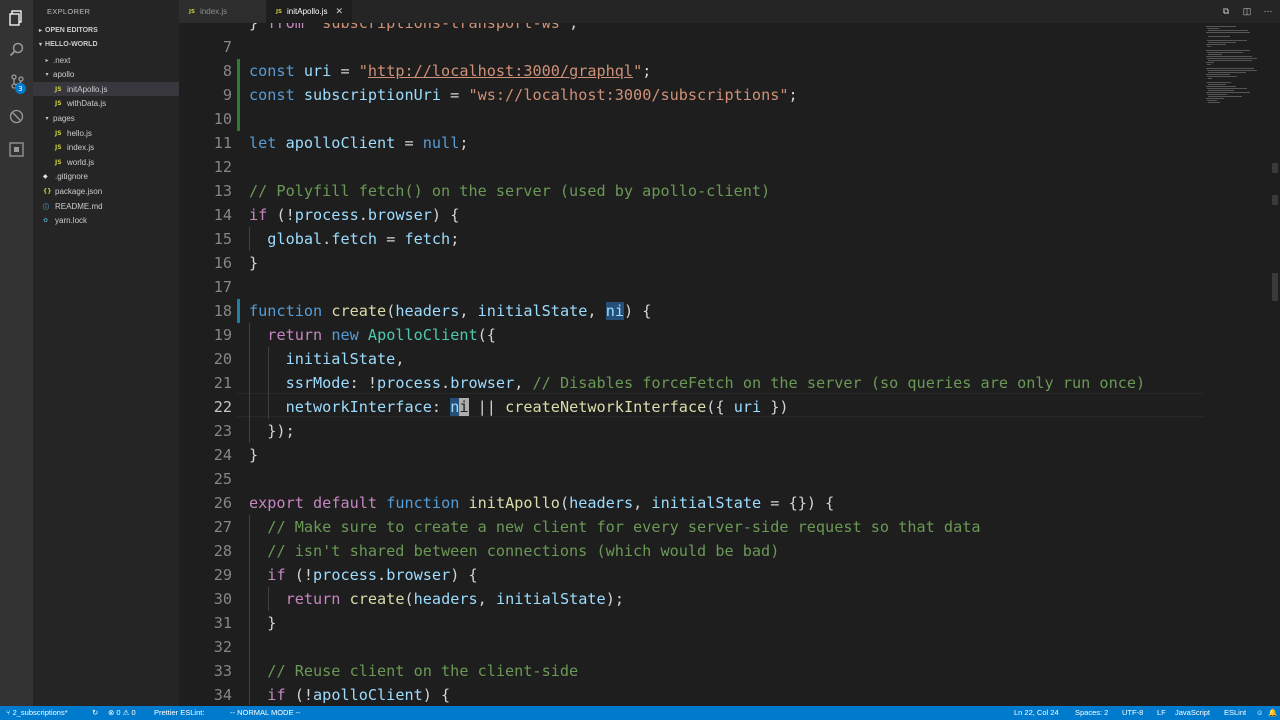  What do you see at coordinates (81, 162) in the screenshot?
I see `tree-item-label: world.js` at bounding box center [81, 162].